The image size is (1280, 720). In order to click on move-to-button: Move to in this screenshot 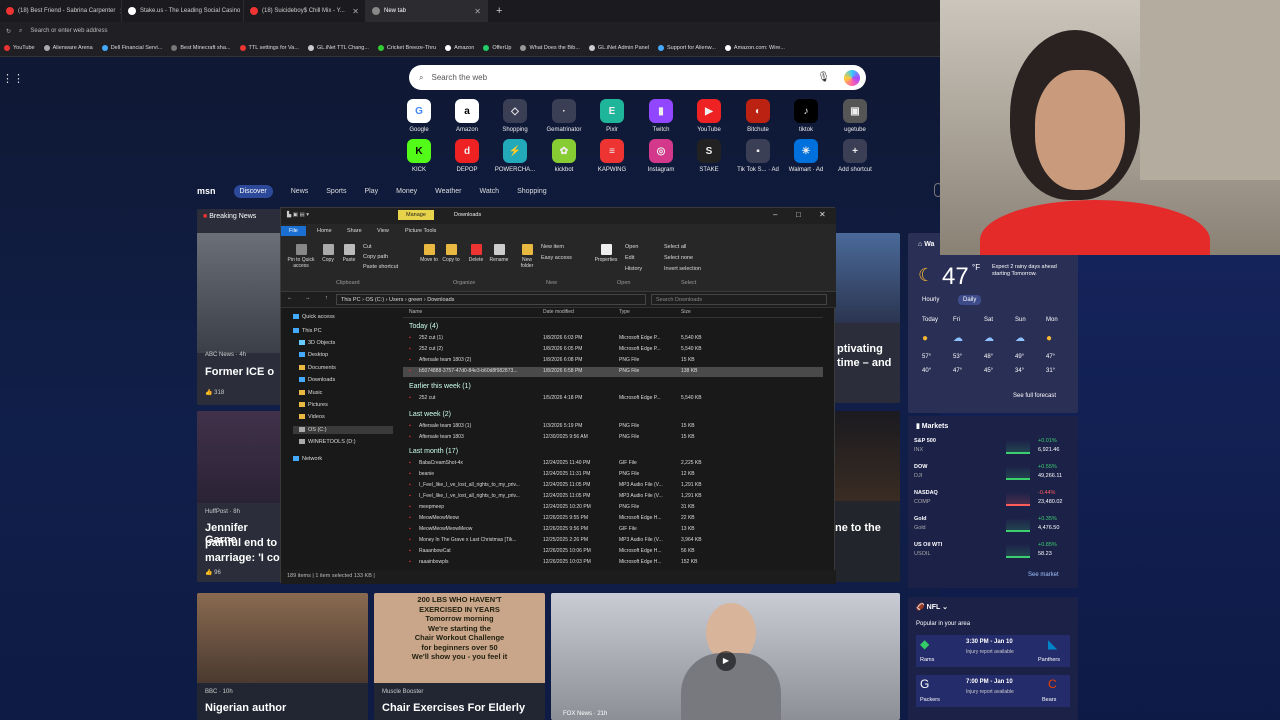, I will do `click(429, 253)`.